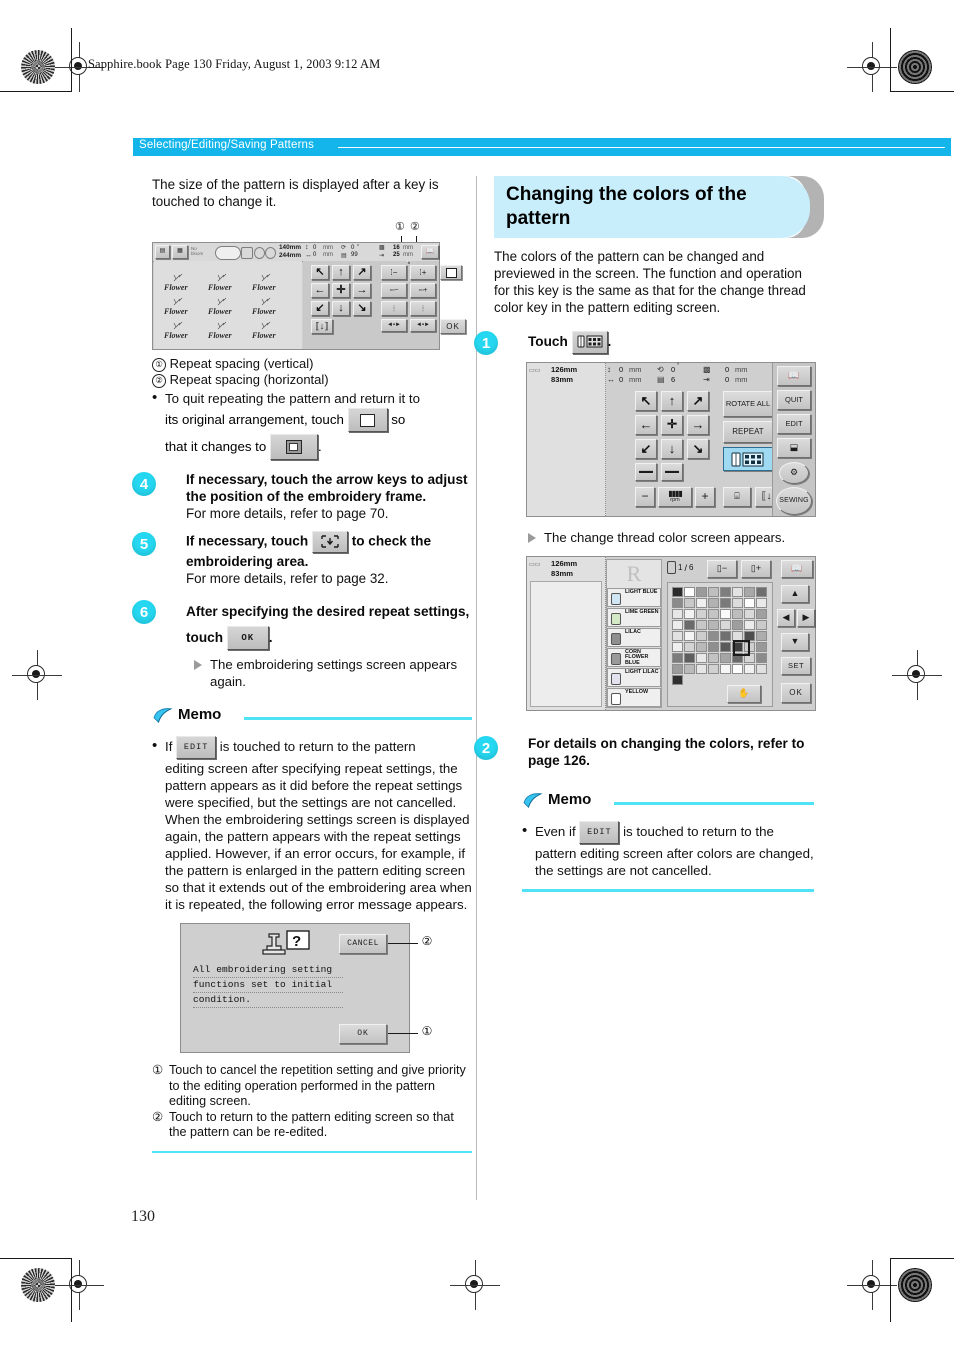  What do you see at coordinates (423, 325) in the screenshot?
I see `spacing-horizontal-button-2: ◄▪►` at bounding box center [423, 325].